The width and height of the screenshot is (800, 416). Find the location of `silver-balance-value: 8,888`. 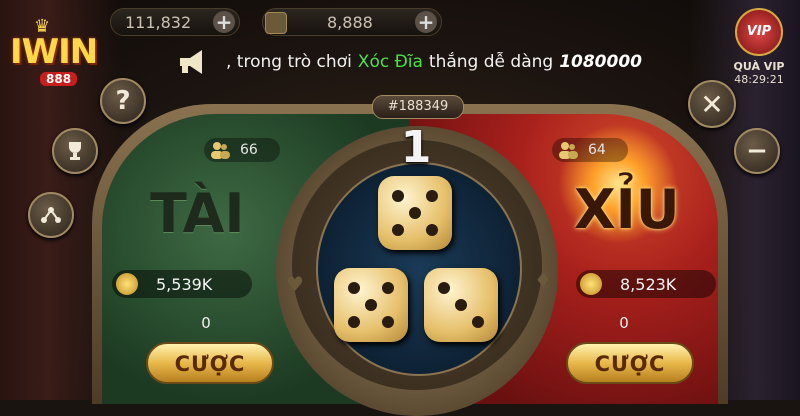

silver-balance-value: 8,888 is located at coordinates (350, 22).